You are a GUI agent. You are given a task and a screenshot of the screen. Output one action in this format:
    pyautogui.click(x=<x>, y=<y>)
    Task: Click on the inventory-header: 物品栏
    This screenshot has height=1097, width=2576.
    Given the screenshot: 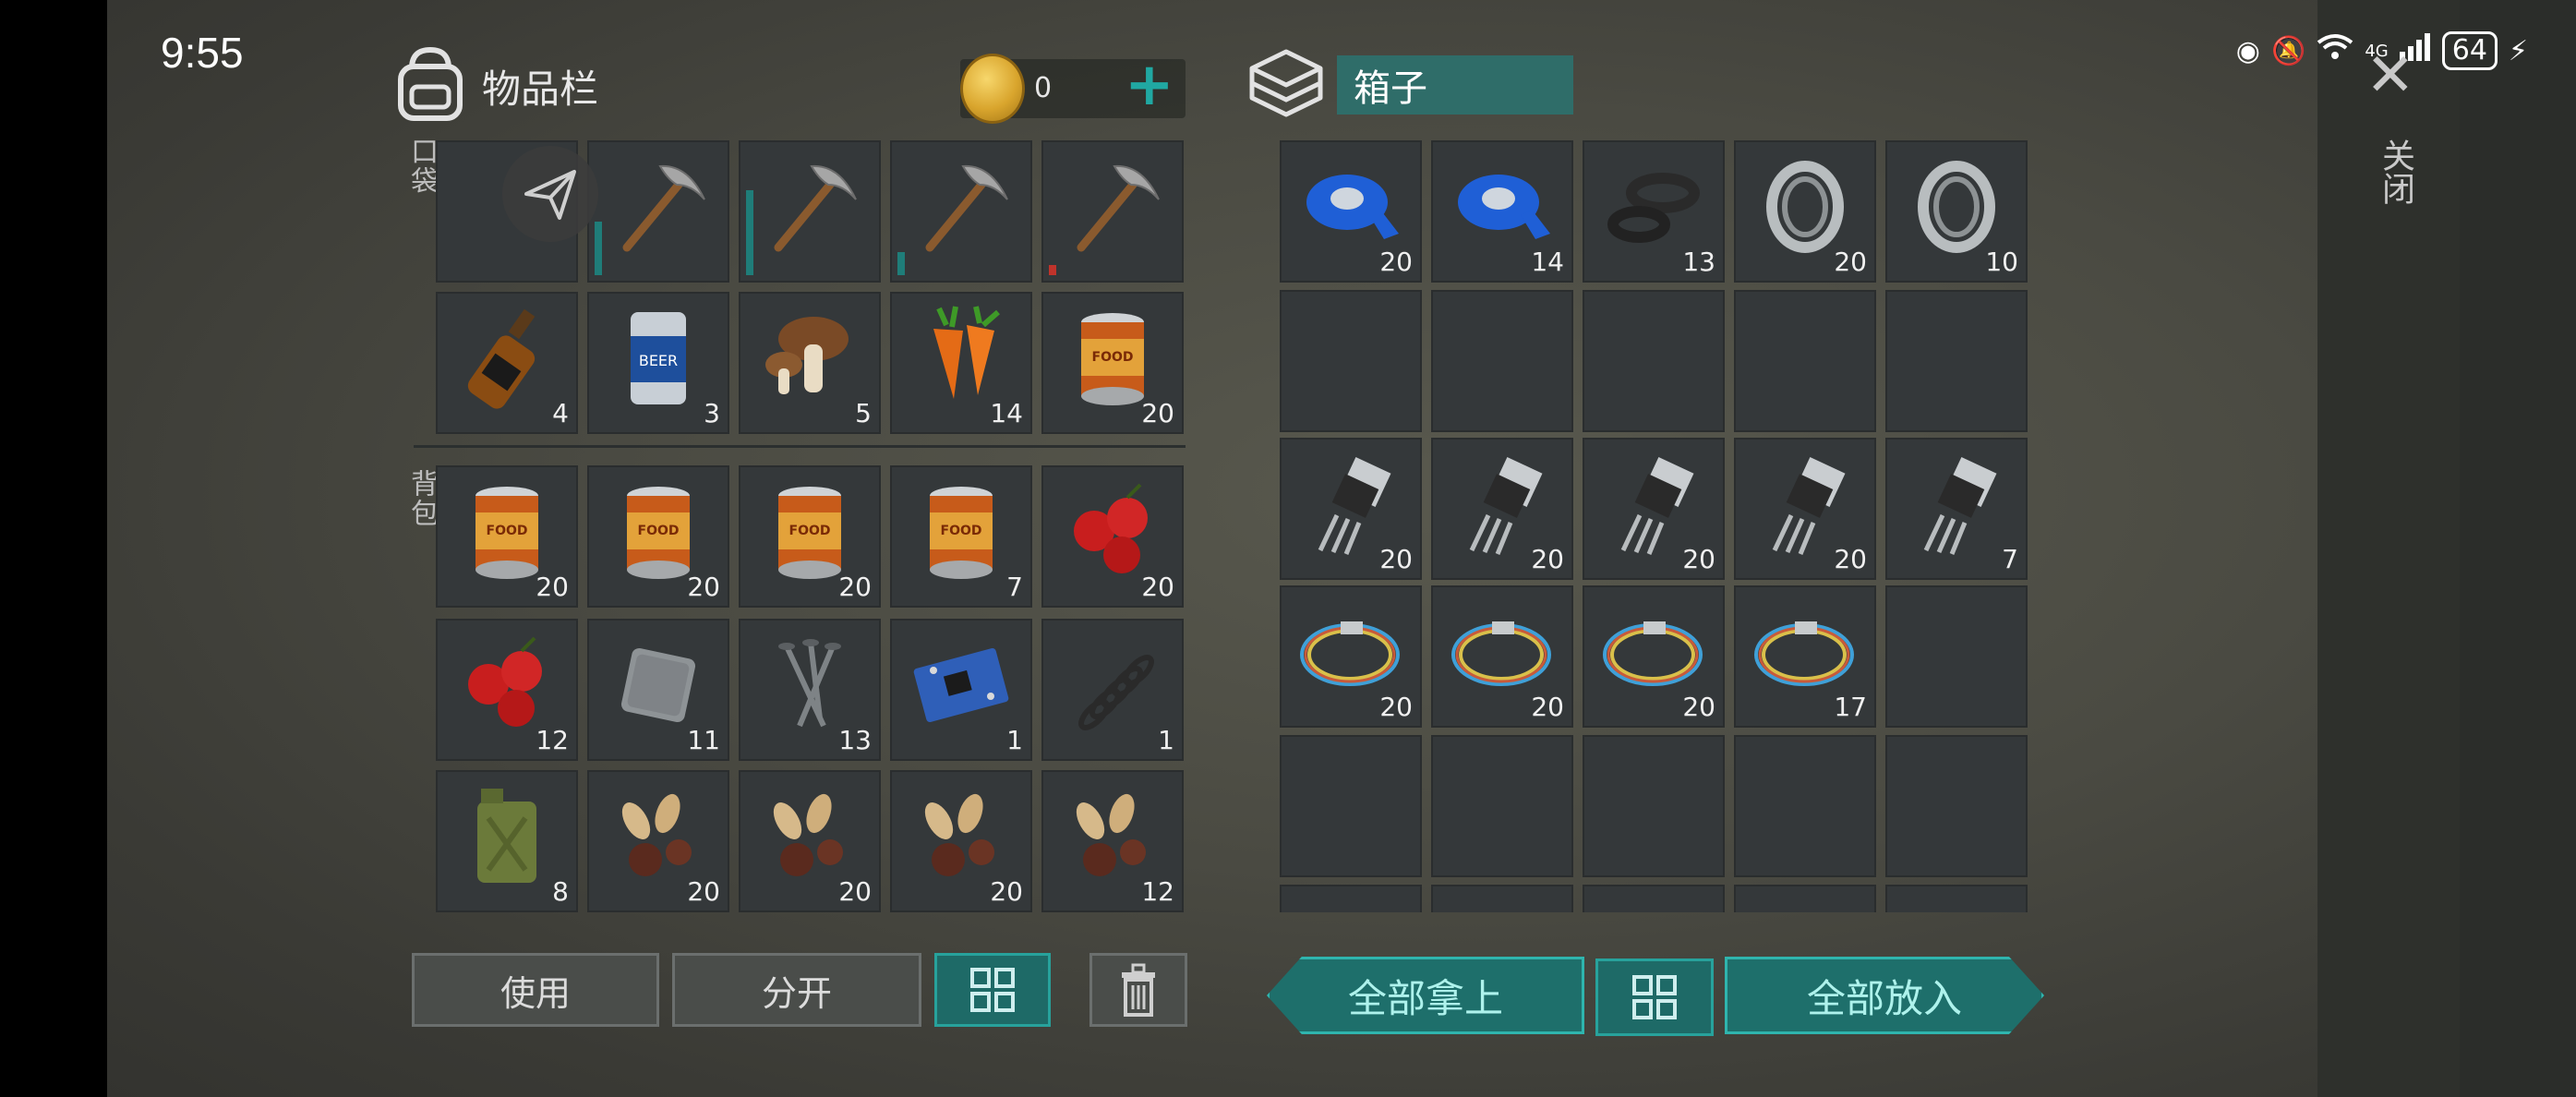 What is the action you would take?
    pyautogui.click(x=496, y=86)
    